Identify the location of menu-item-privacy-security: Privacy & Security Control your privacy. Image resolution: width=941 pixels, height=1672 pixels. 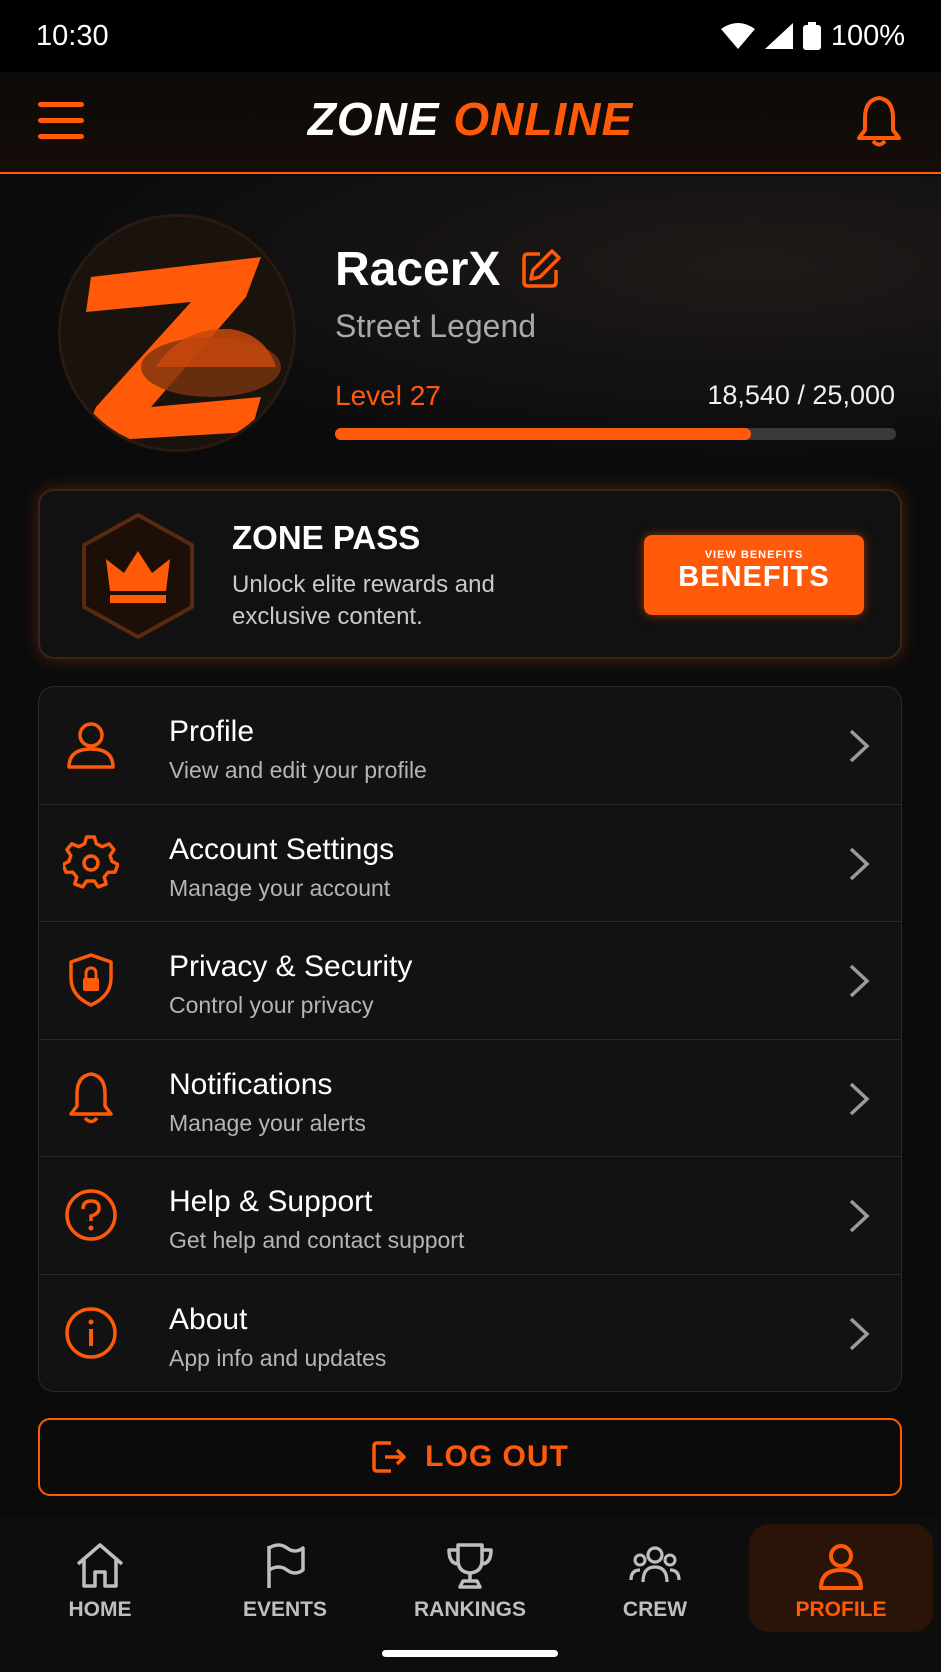
(470, 981).